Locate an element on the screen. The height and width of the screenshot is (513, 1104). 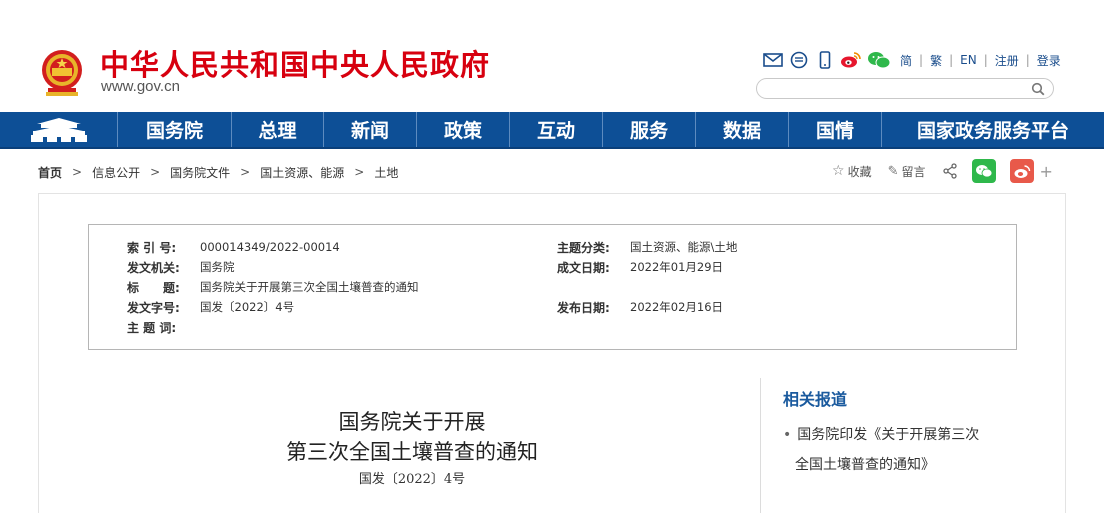
national-emblem-icon is located at coordinates (62, 73).